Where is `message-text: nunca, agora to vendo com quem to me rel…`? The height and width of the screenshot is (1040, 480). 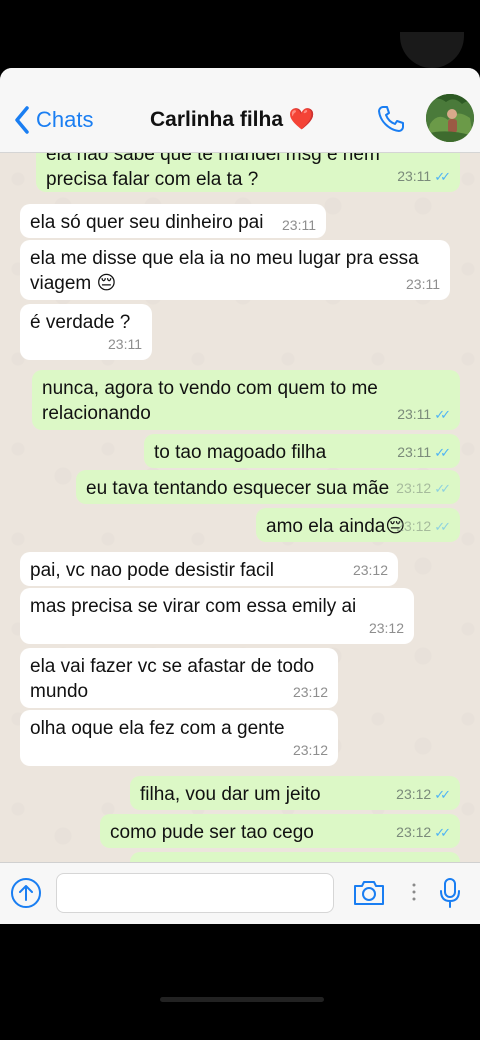 message-text: nunca, agora to vendo com quem to me rel… is located at coordinates (210, 401).